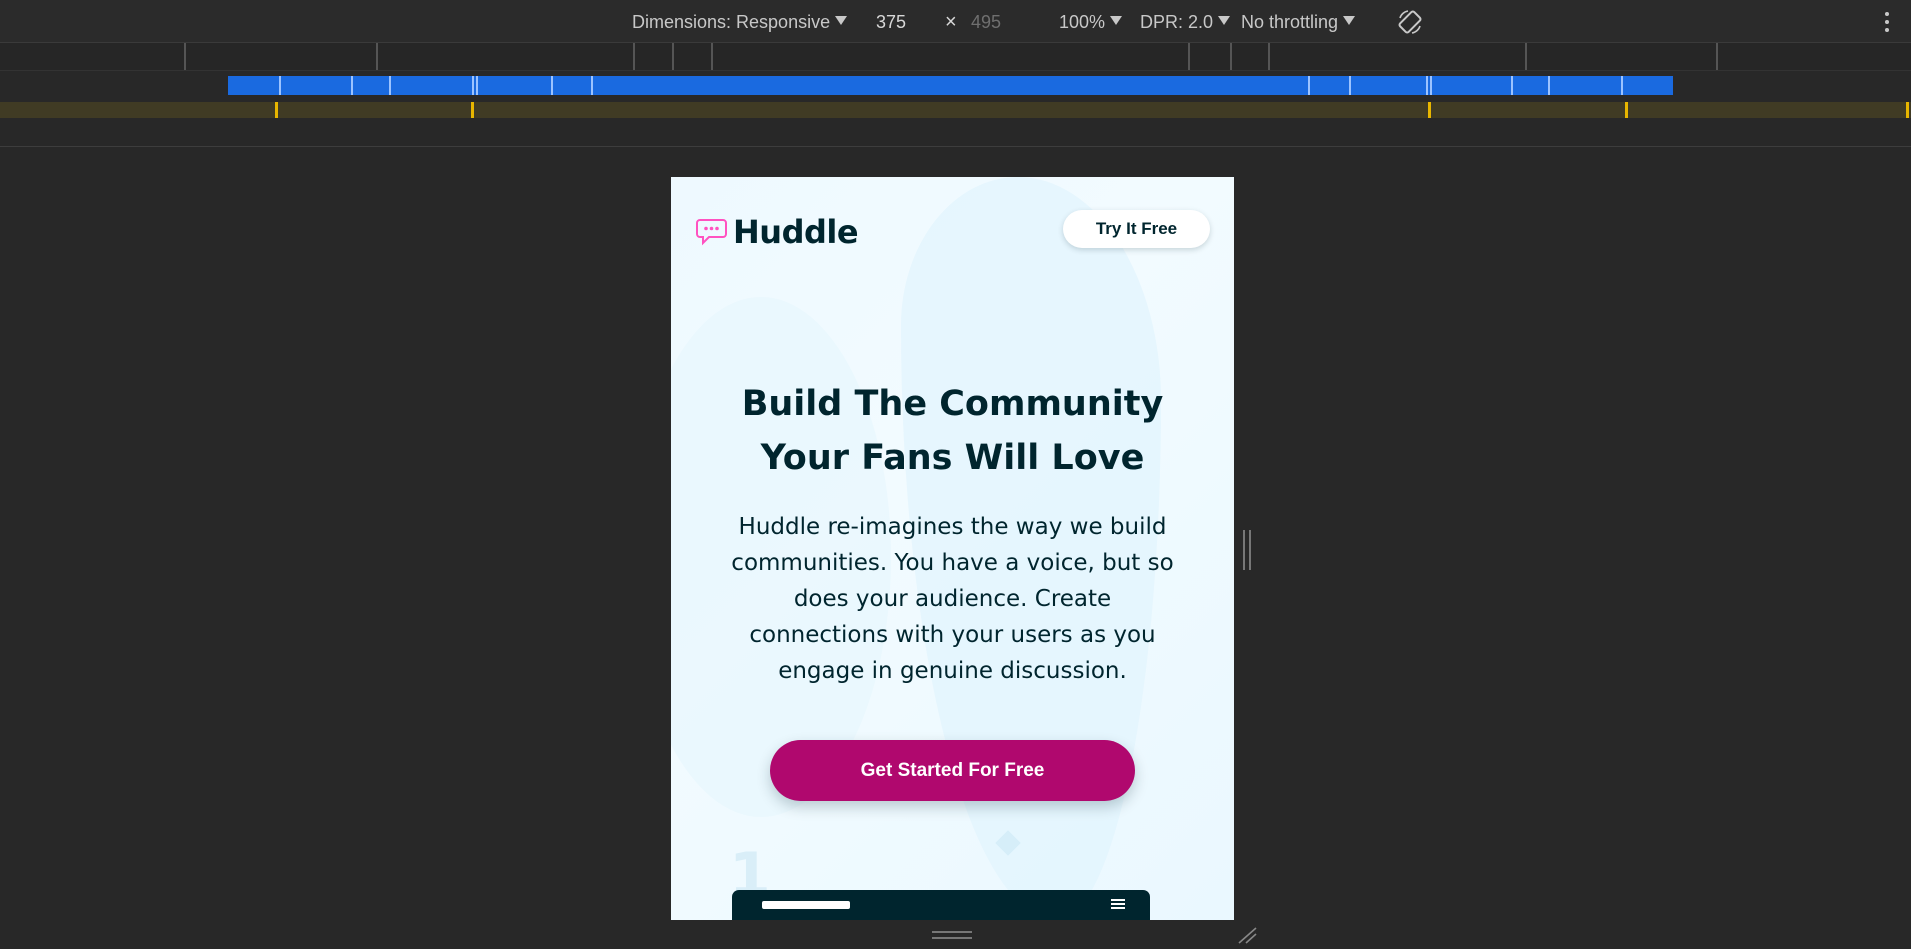  I want to click on get-started-button: Get Started For Free, so click(952, 770).